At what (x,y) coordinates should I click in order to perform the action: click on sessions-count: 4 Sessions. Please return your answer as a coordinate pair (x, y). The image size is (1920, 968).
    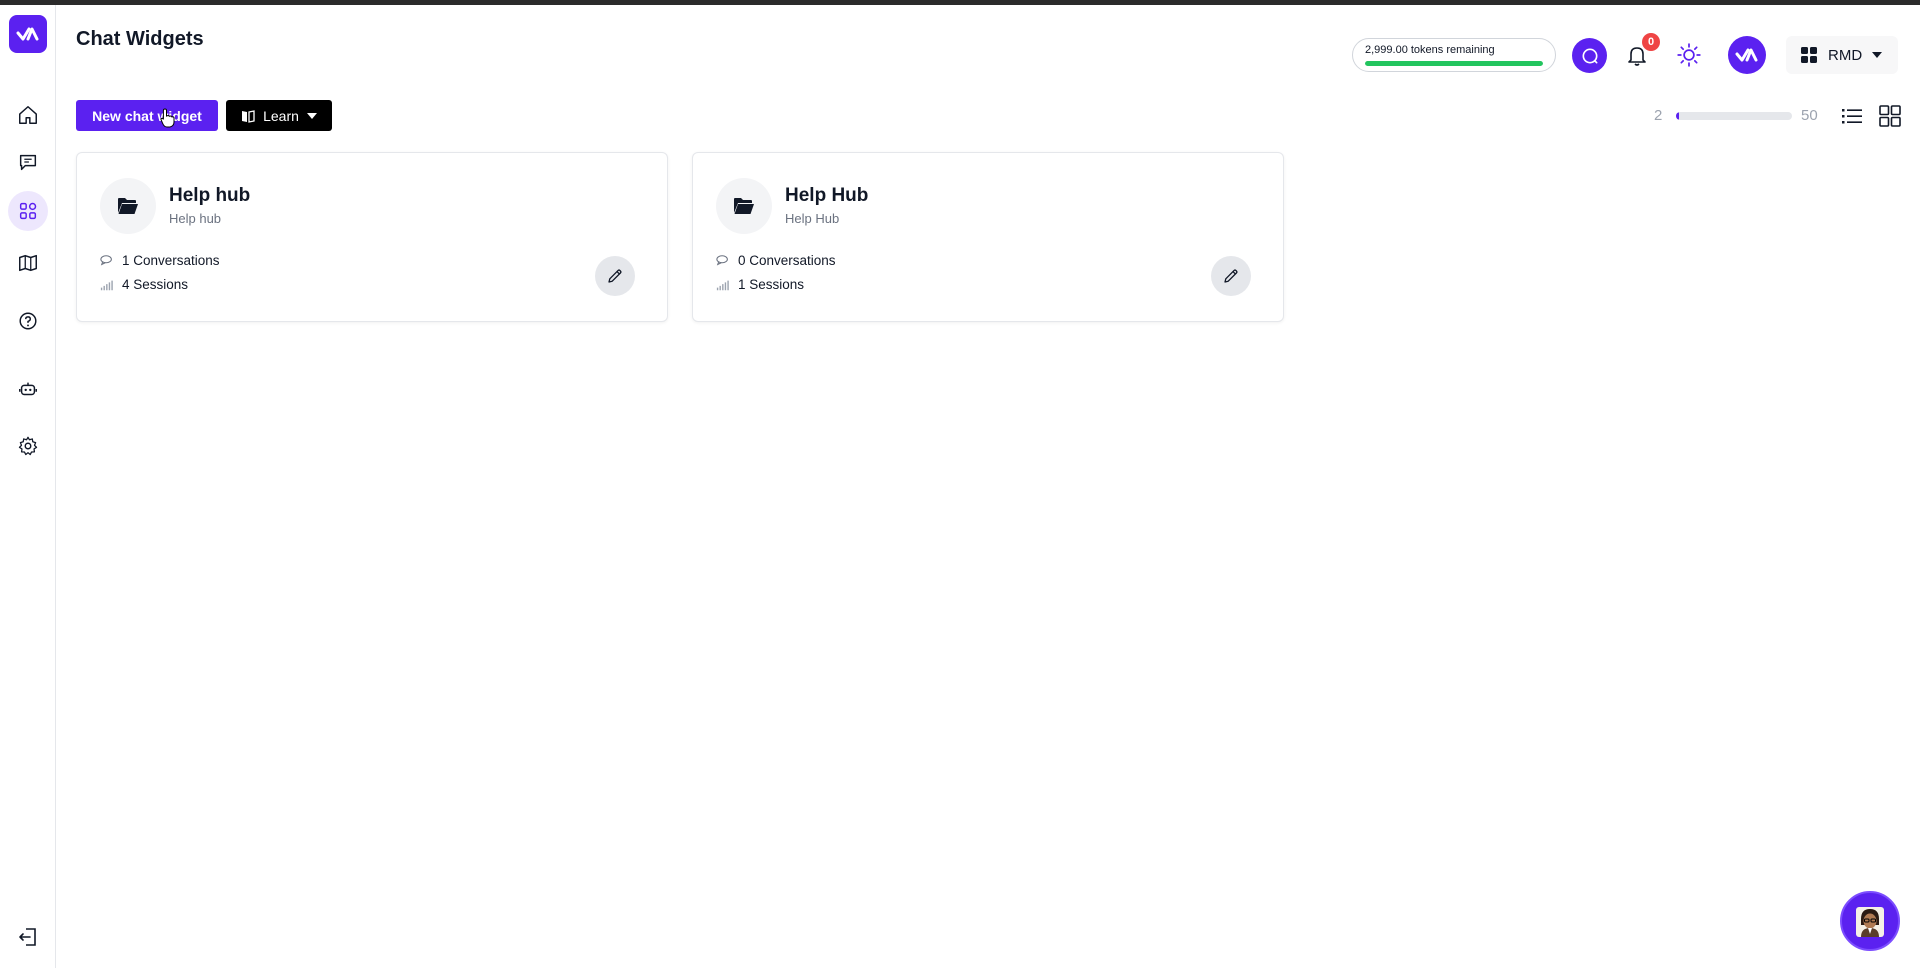
    Looking at the image, I should click on (155, 284).